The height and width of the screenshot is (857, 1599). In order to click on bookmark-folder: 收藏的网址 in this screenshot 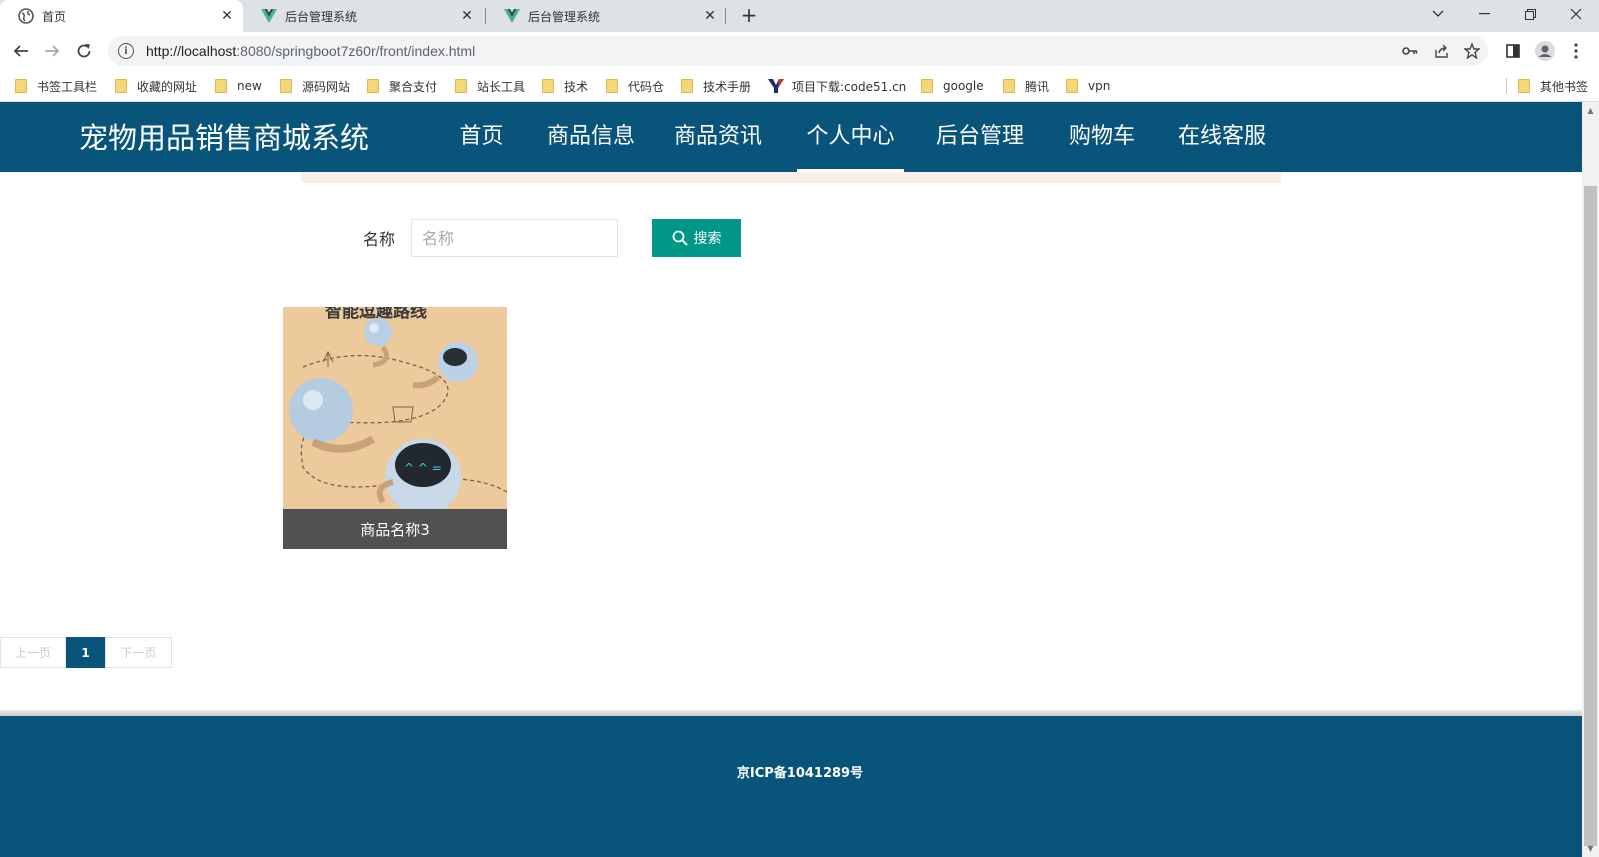, I will do `click(156, 86)`.